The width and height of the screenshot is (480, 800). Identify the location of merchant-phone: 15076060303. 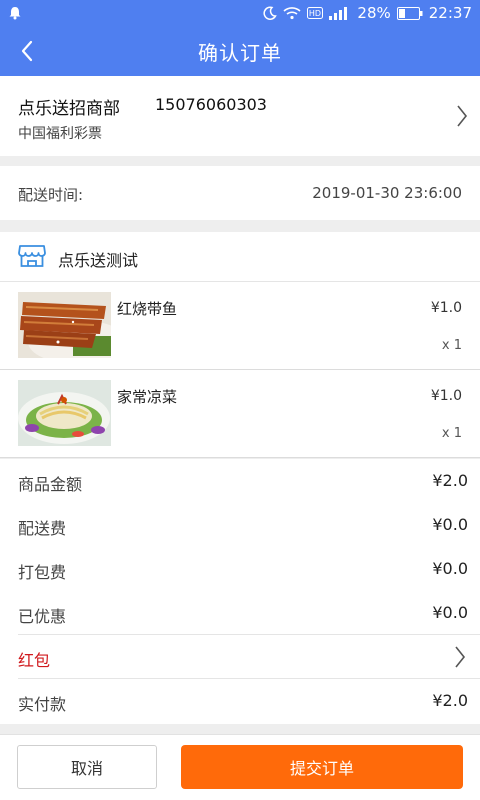
(211, 104).